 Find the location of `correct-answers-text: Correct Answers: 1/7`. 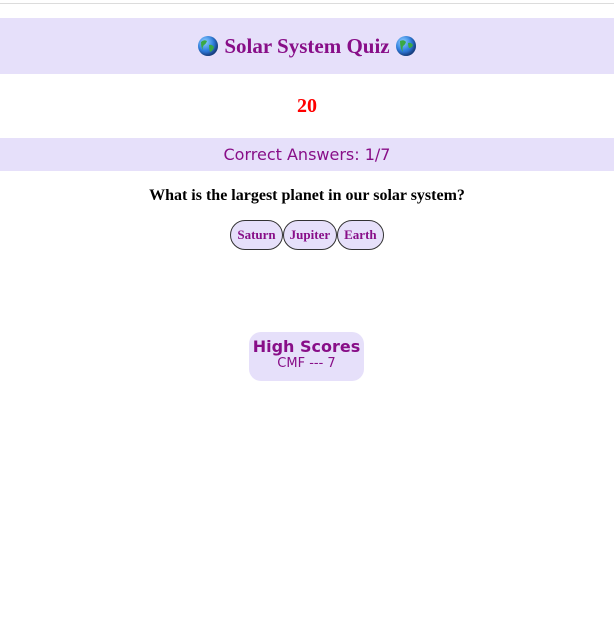

correct-answers-text: Correct Answers: 1/7 is located at coordinates (307, 154).